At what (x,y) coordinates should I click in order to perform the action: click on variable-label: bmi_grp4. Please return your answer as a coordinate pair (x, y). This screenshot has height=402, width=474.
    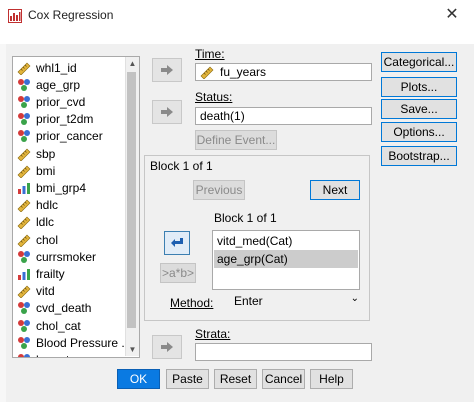
    Looking at the image, I should click on (61, 187).